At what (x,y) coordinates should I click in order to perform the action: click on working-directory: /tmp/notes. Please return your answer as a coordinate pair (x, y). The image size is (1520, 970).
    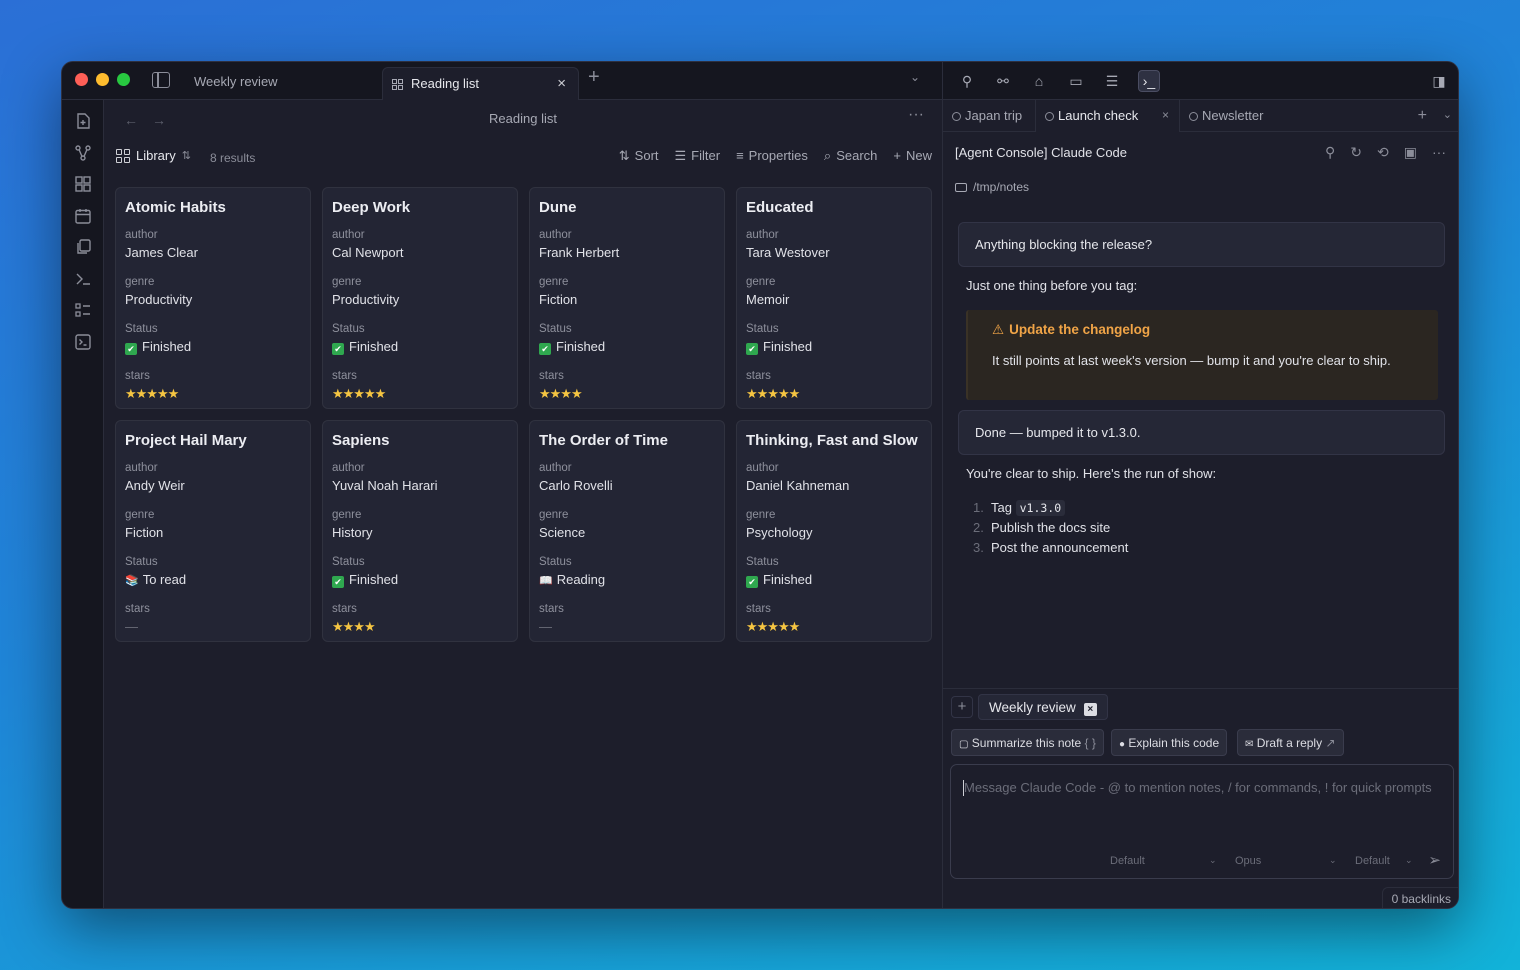
    Looking at the image, I should click on (992, 187).